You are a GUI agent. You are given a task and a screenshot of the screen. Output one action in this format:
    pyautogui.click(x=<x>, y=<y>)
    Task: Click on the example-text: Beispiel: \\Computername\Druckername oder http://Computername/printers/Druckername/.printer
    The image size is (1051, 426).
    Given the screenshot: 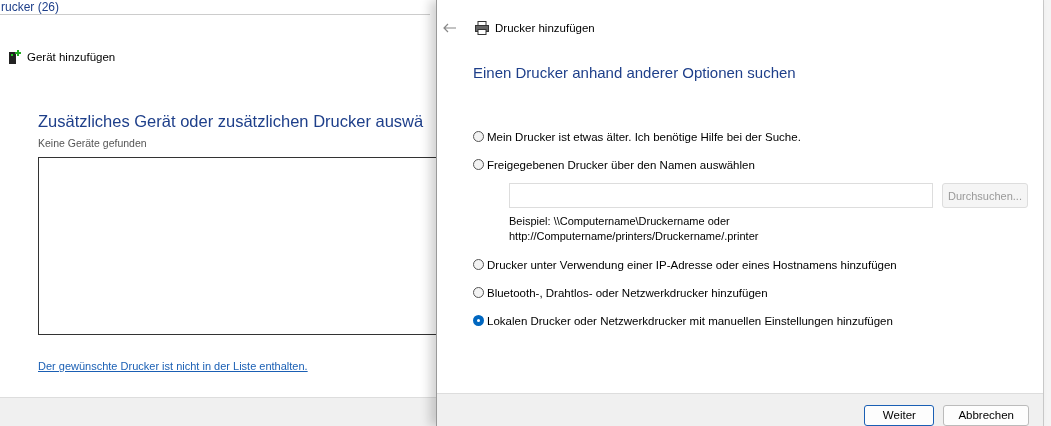 What is the action you would take?
    pyautogui.click(x=634, y=229)
    